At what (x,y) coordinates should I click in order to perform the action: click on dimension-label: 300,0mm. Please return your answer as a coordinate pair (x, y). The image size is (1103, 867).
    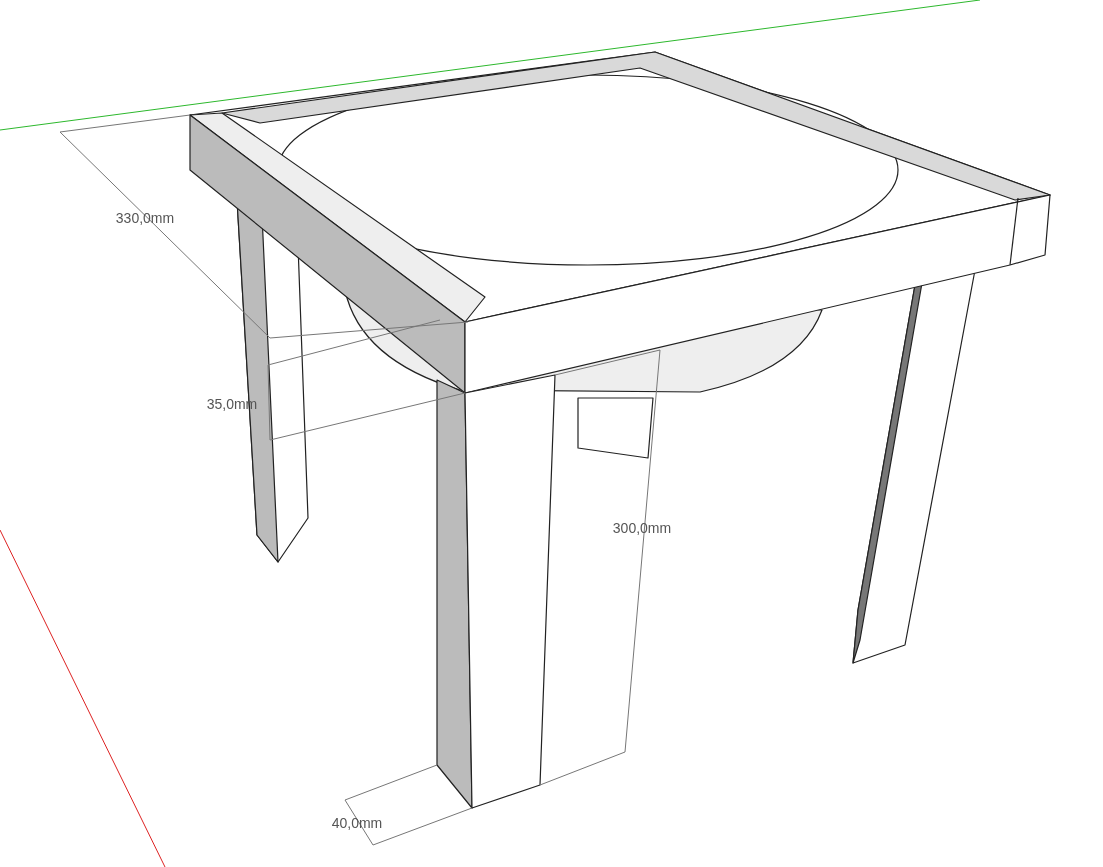
    Looking at the image, I should click on (642, 528).